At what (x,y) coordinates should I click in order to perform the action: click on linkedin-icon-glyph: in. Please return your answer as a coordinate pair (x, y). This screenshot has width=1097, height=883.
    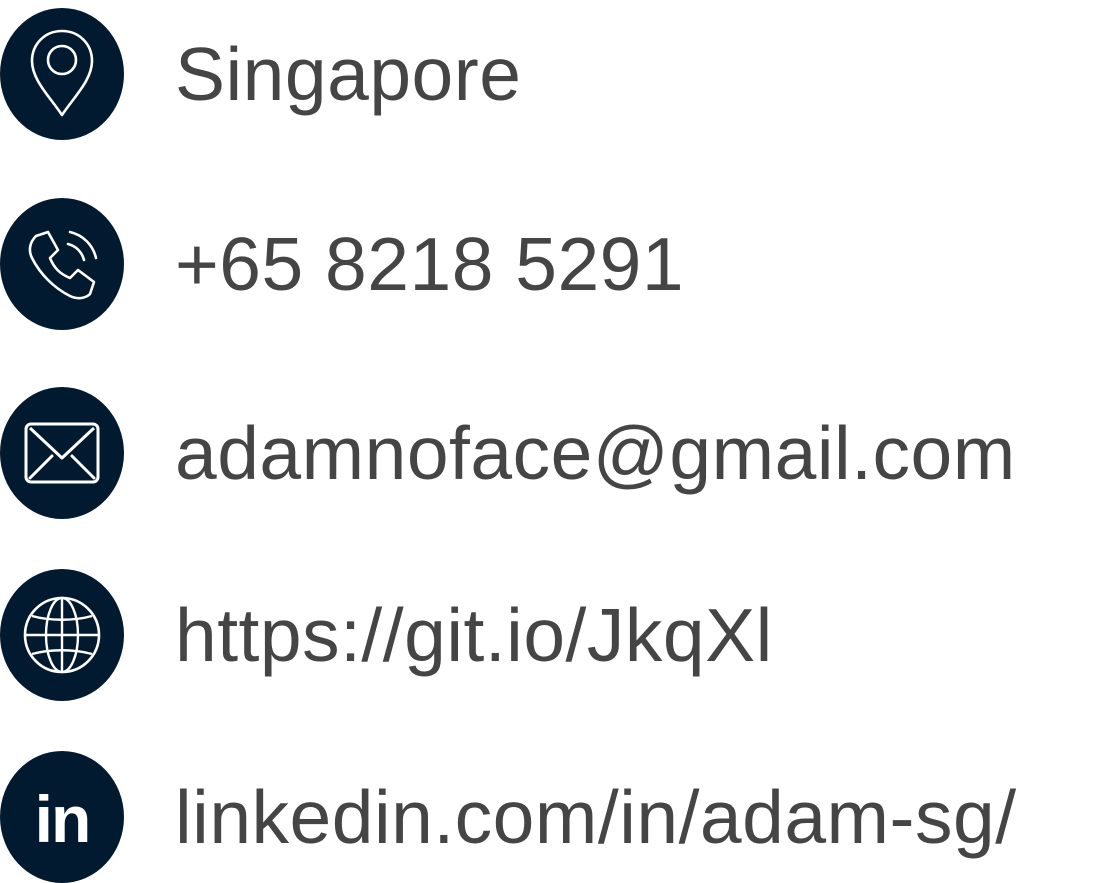
    Looking at the image, I should click on (63, 819).